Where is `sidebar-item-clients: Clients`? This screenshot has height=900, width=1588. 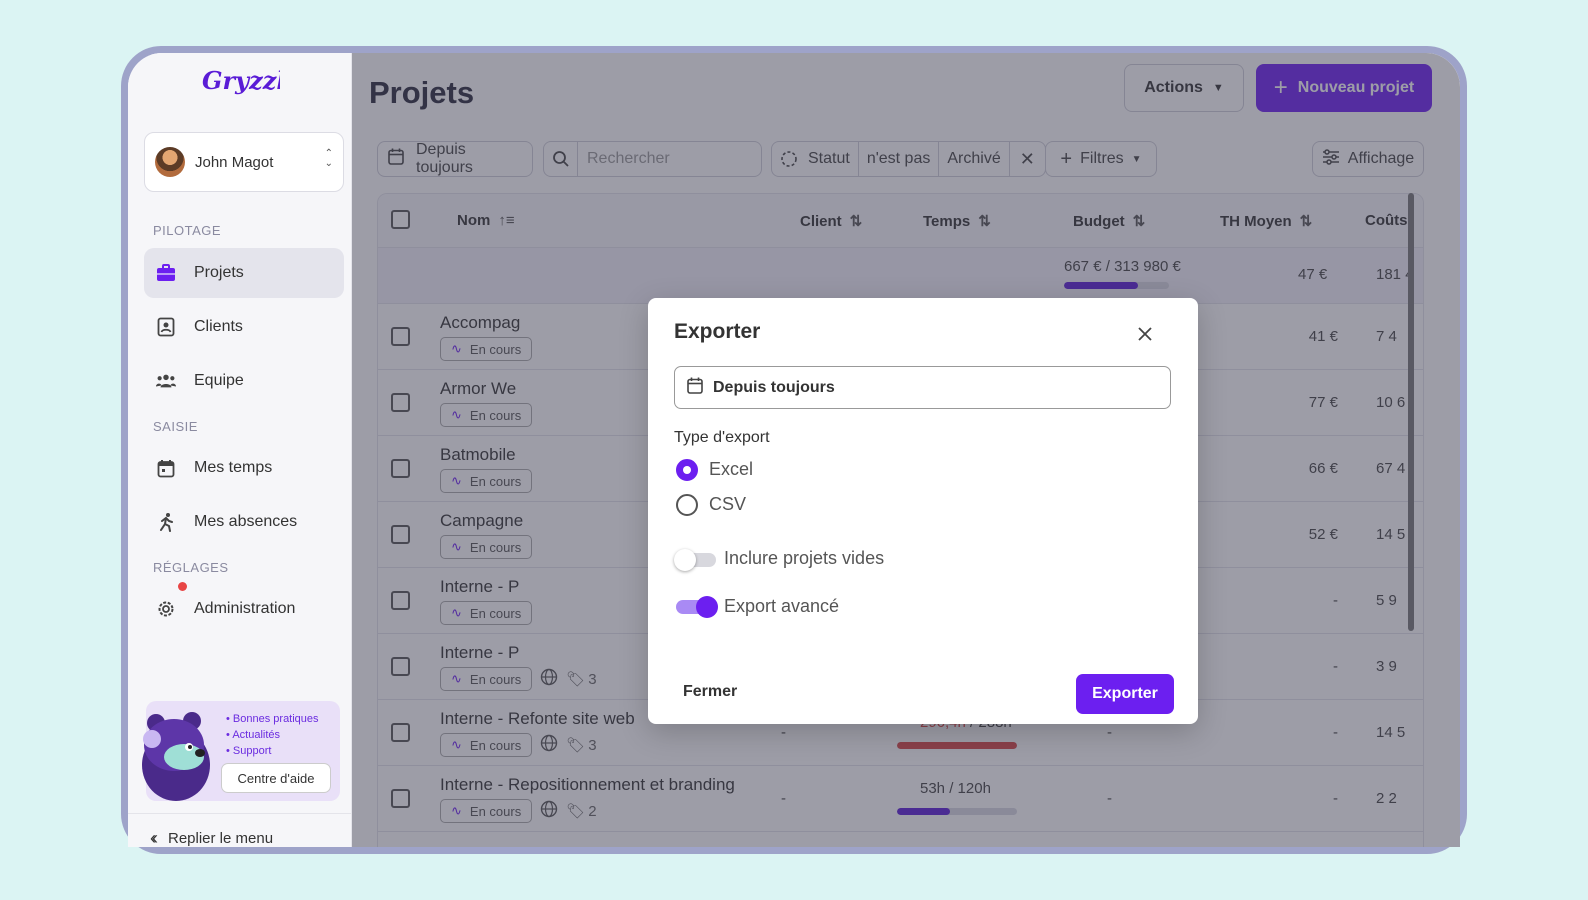 sidebar-item-clients: Clients is located at coordinates (244, 327).